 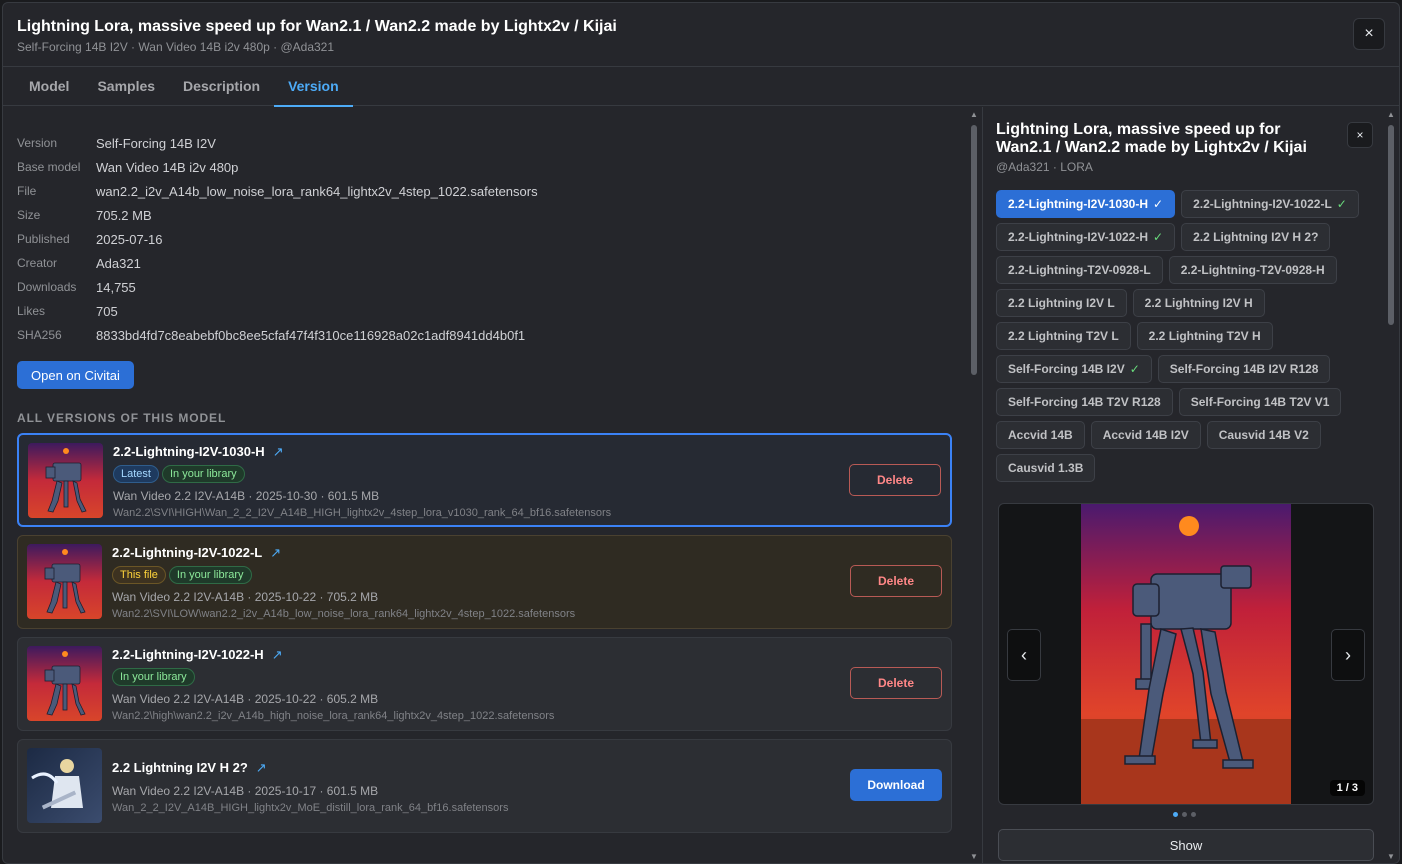 I want to click on next-image-button: ›, so click(x=1348, y=655).